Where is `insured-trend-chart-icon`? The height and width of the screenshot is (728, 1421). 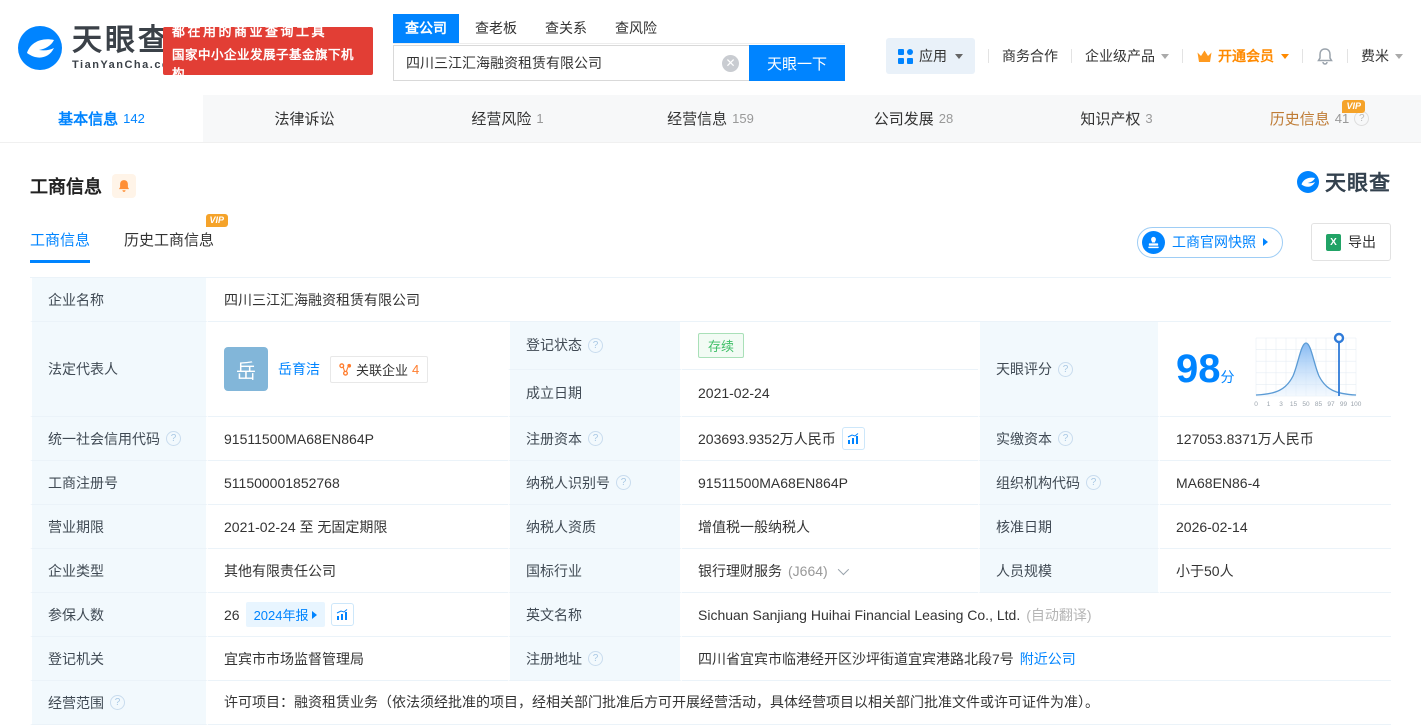
insured-trend-chart-icon is located at coordinates (342, 614).